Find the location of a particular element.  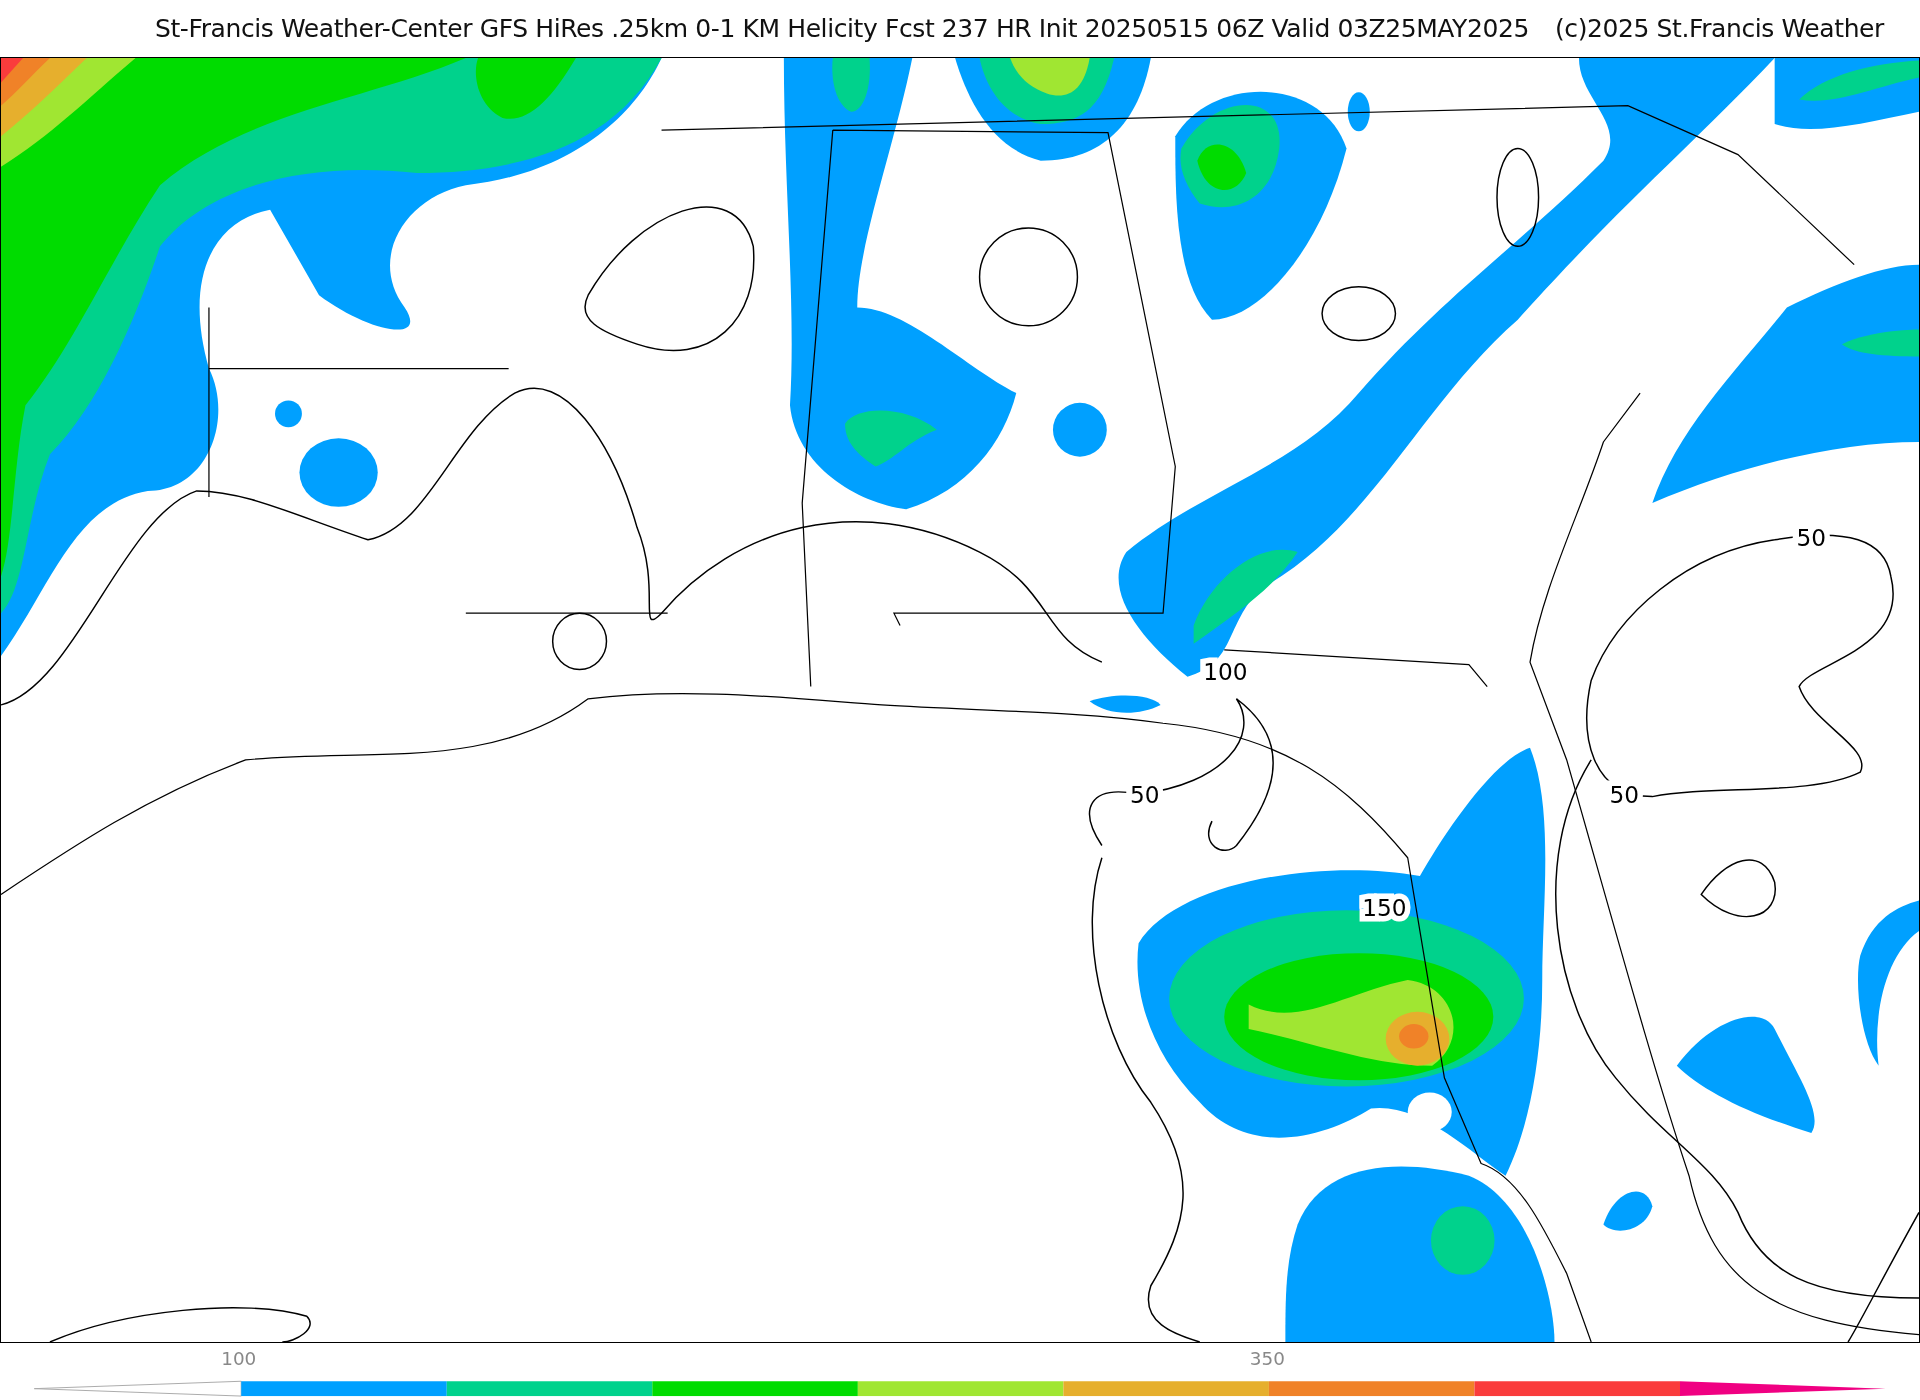

colorbar-label: 350 is located at coordinates (1267, 1359).